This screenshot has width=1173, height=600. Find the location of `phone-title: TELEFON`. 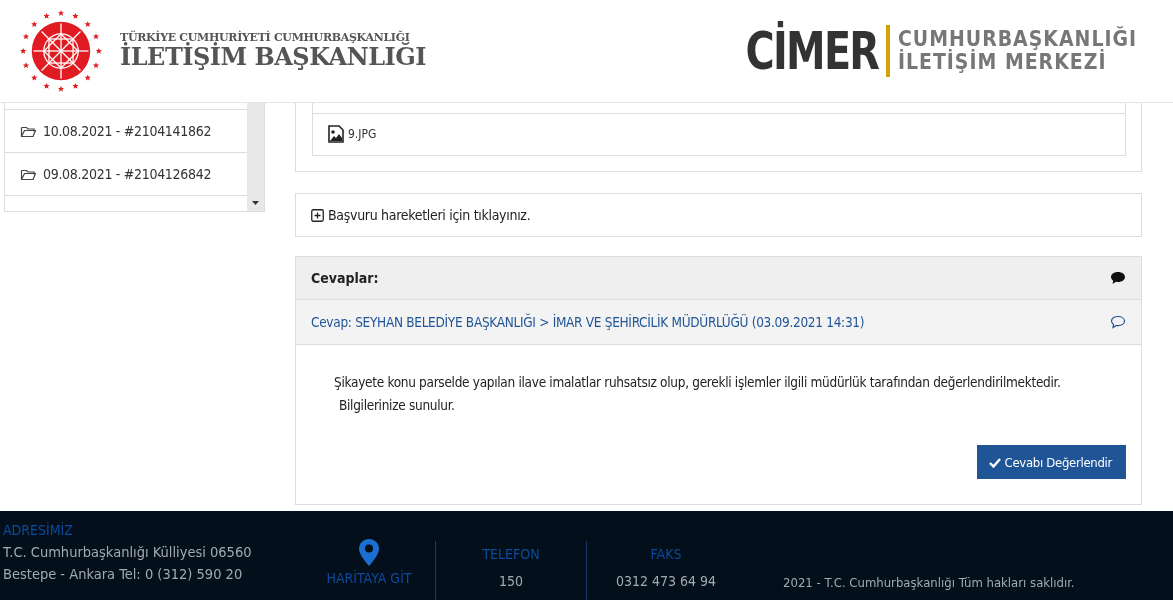

phone-title: TELEFON is located at coordinates (511, 554).